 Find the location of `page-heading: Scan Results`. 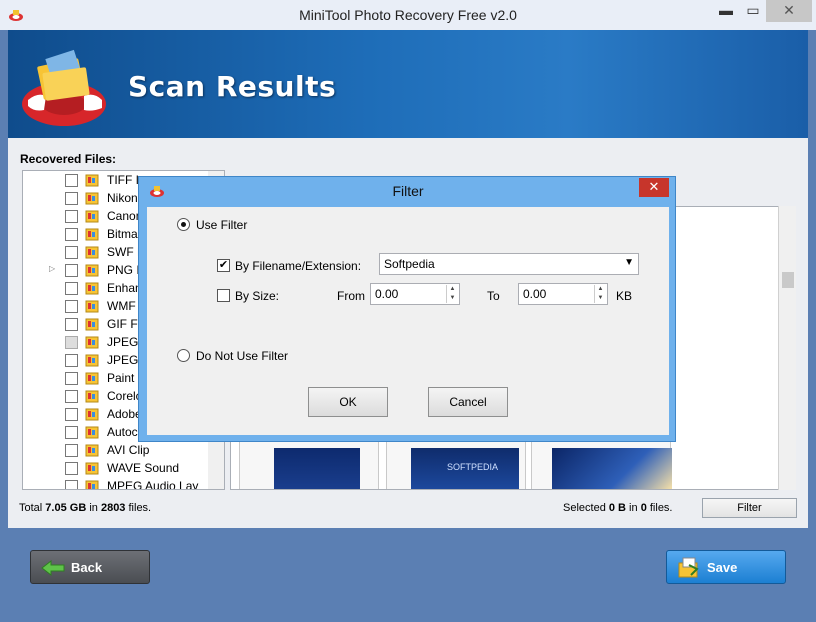

page-heading: Scan Results is located at coordinates (232, 86).